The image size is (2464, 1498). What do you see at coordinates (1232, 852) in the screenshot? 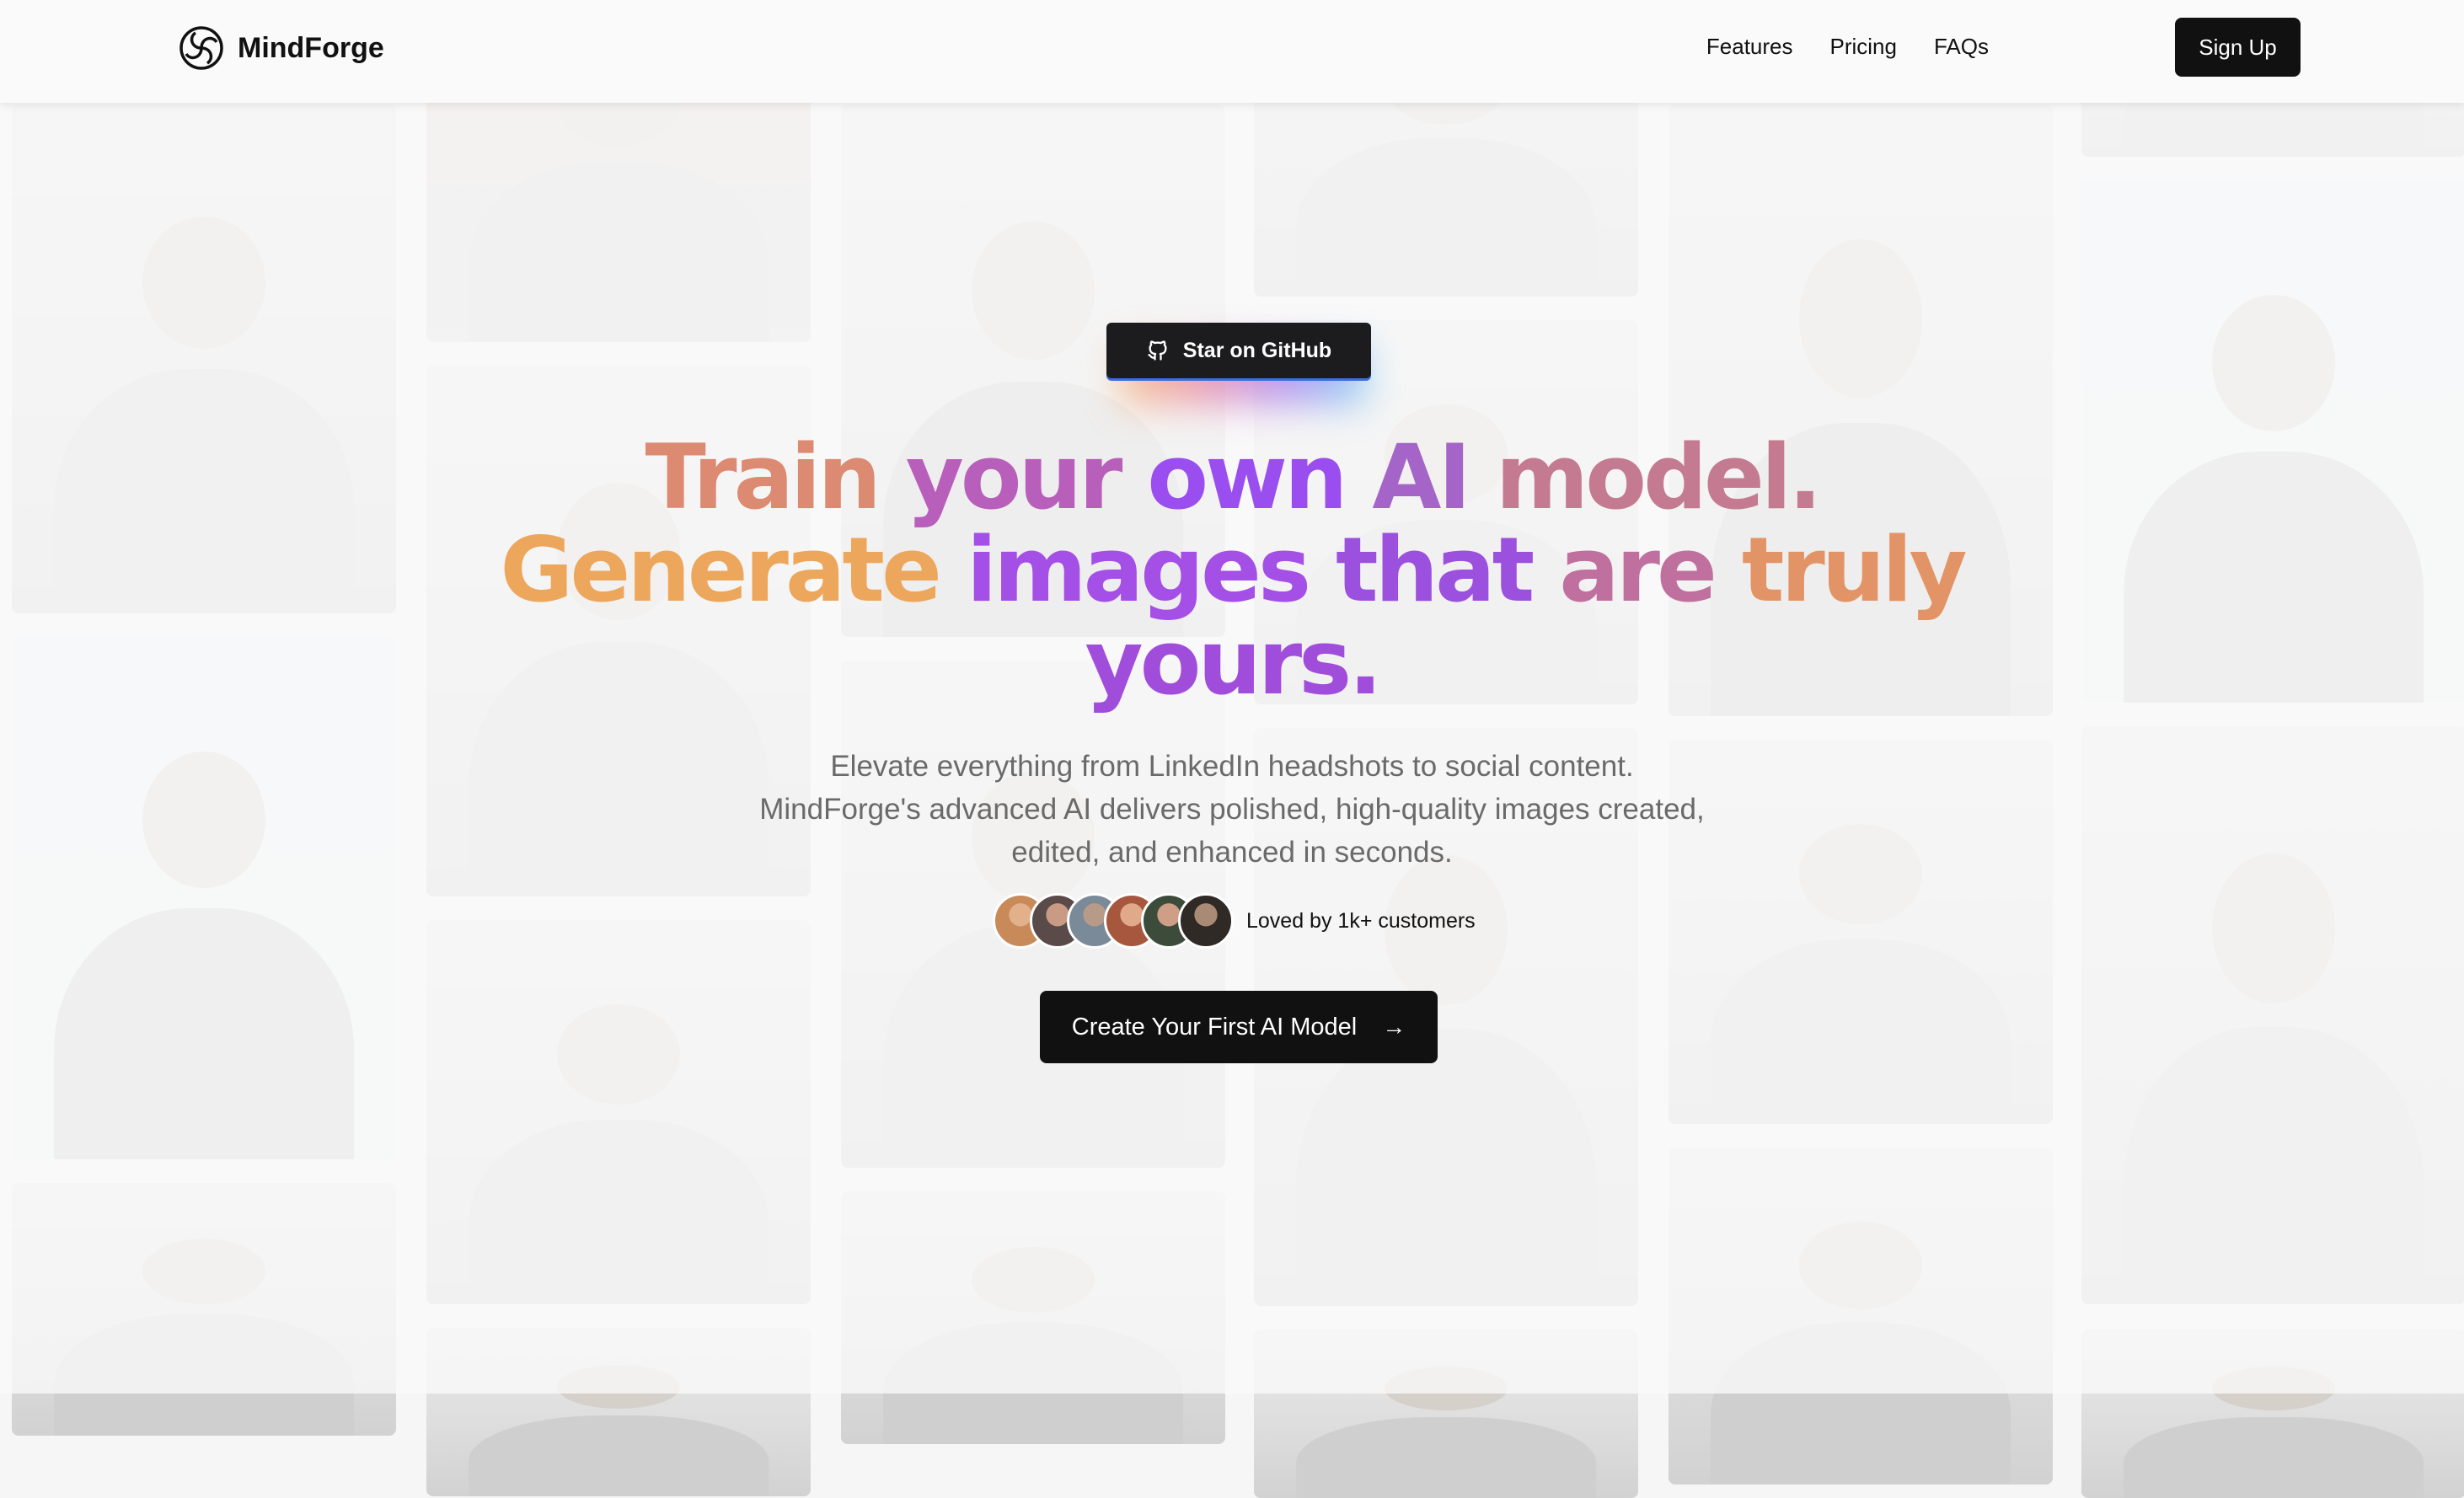
I see `subtitle-line: edited, and enhanced in seconds.` at bounding box center [1232, 852].